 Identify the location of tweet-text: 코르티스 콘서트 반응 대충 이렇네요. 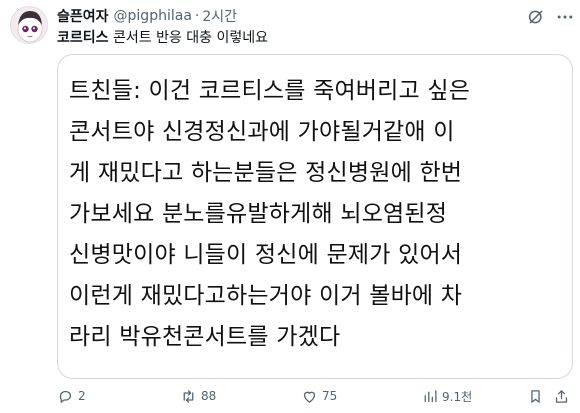
(162, 37).